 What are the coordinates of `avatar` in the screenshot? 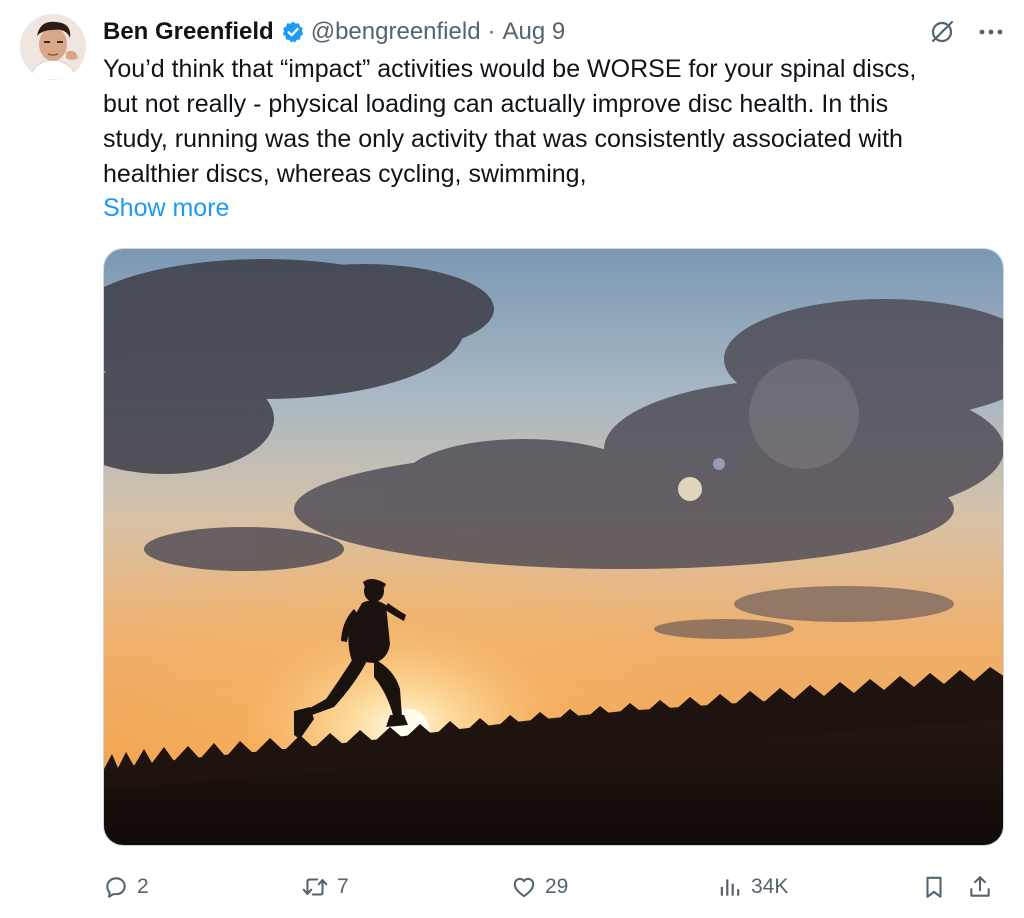 It's located at (53, 47).